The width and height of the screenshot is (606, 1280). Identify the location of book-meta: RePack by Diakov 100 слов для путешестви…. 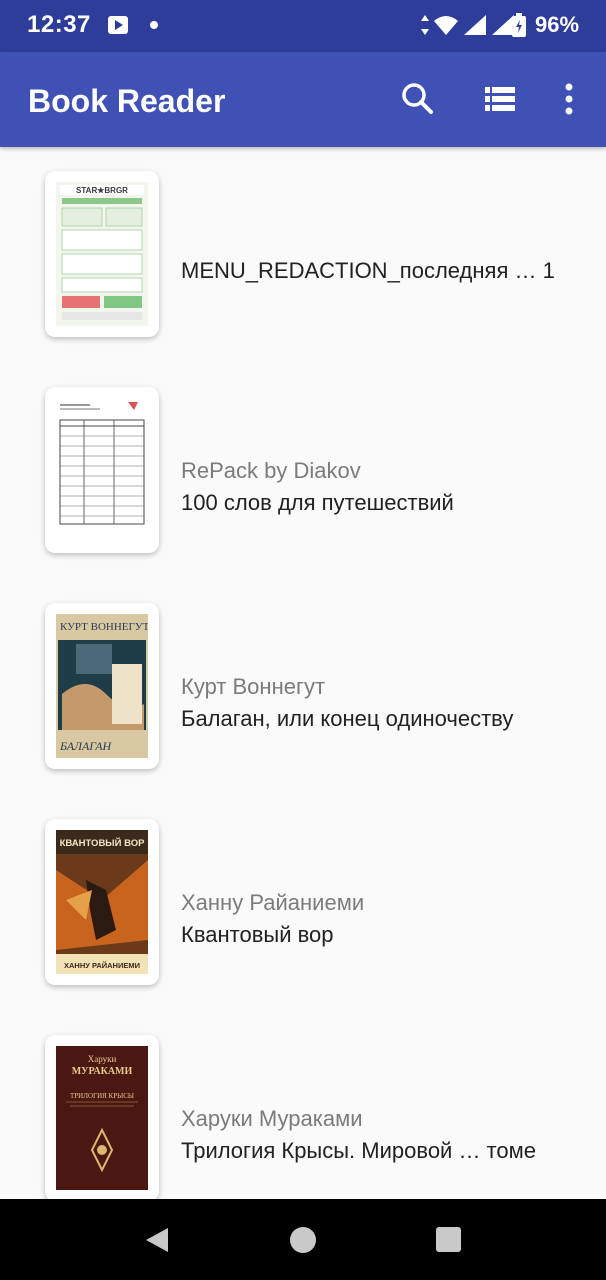
(386, 487).